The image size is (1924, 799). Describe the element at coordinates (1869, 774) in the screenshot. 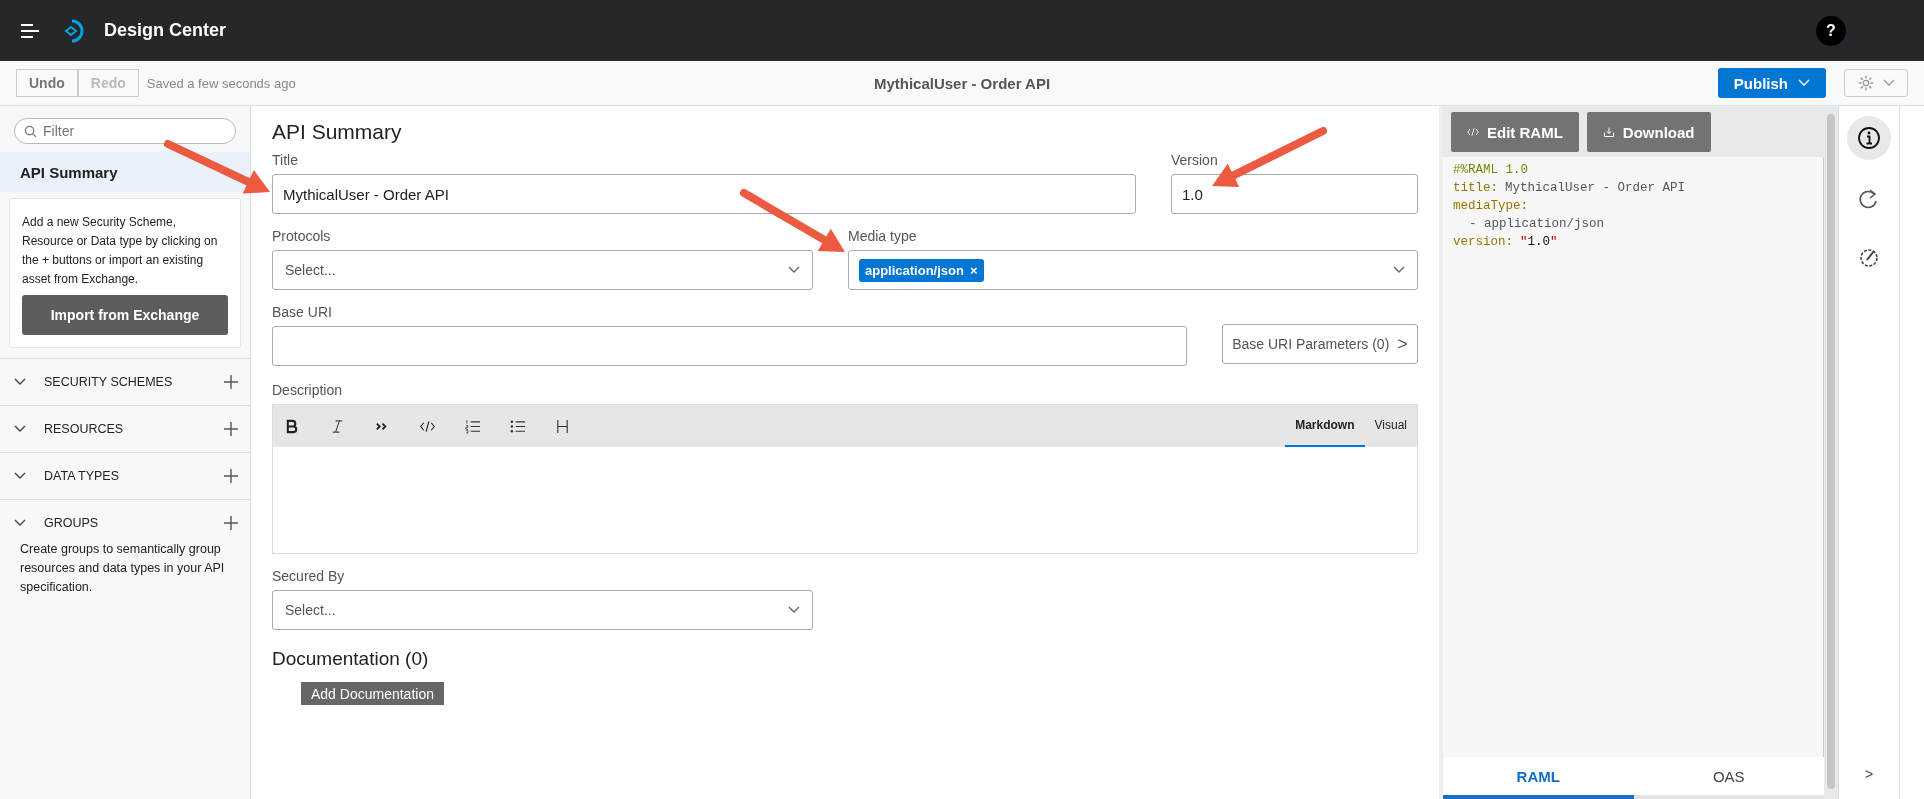

I see `expand-button: >` at that location.